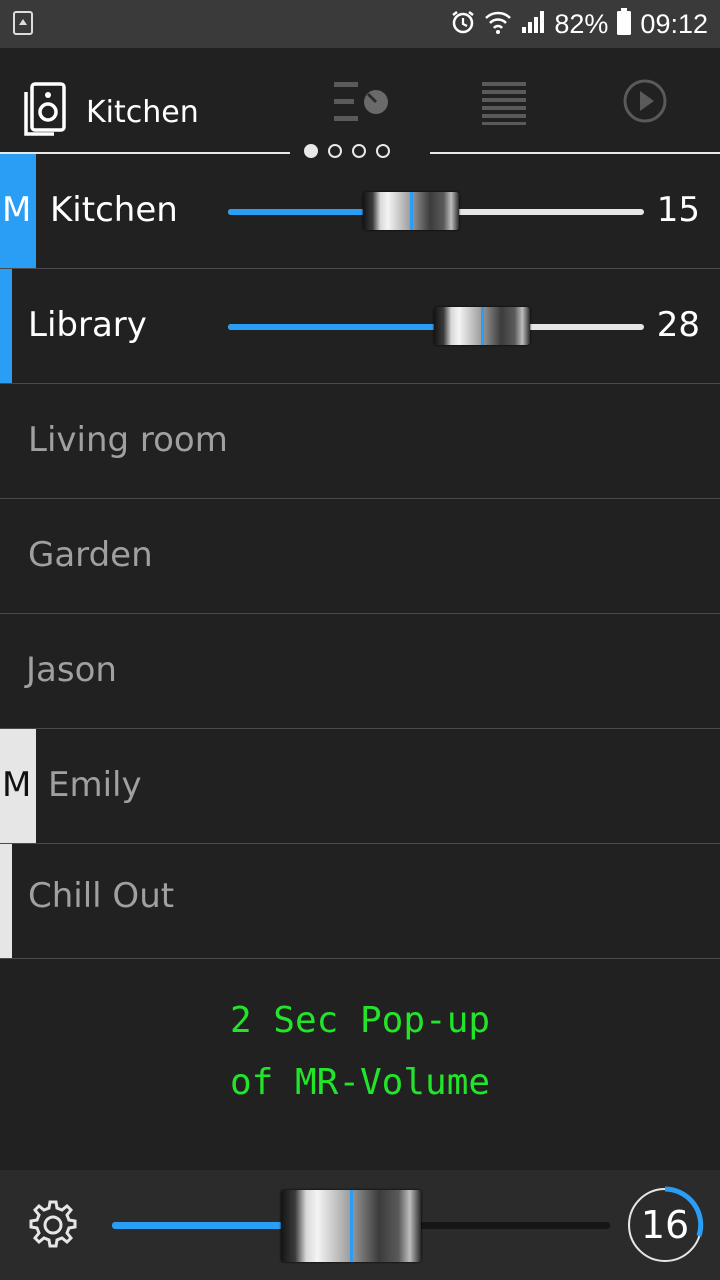 This screenshot has width=720, height=1280. Describe the element at coordinates (128, 440) in the screenshot. I see `room-name: Living room` at that location.